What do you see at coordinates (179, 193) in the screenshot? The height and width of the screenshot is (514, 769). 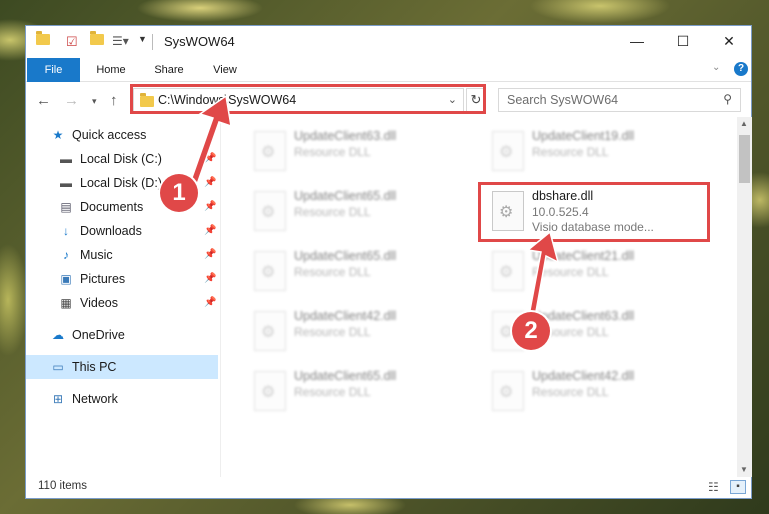 I see `step-1-badge: 1` at bounding box center [179, 193].